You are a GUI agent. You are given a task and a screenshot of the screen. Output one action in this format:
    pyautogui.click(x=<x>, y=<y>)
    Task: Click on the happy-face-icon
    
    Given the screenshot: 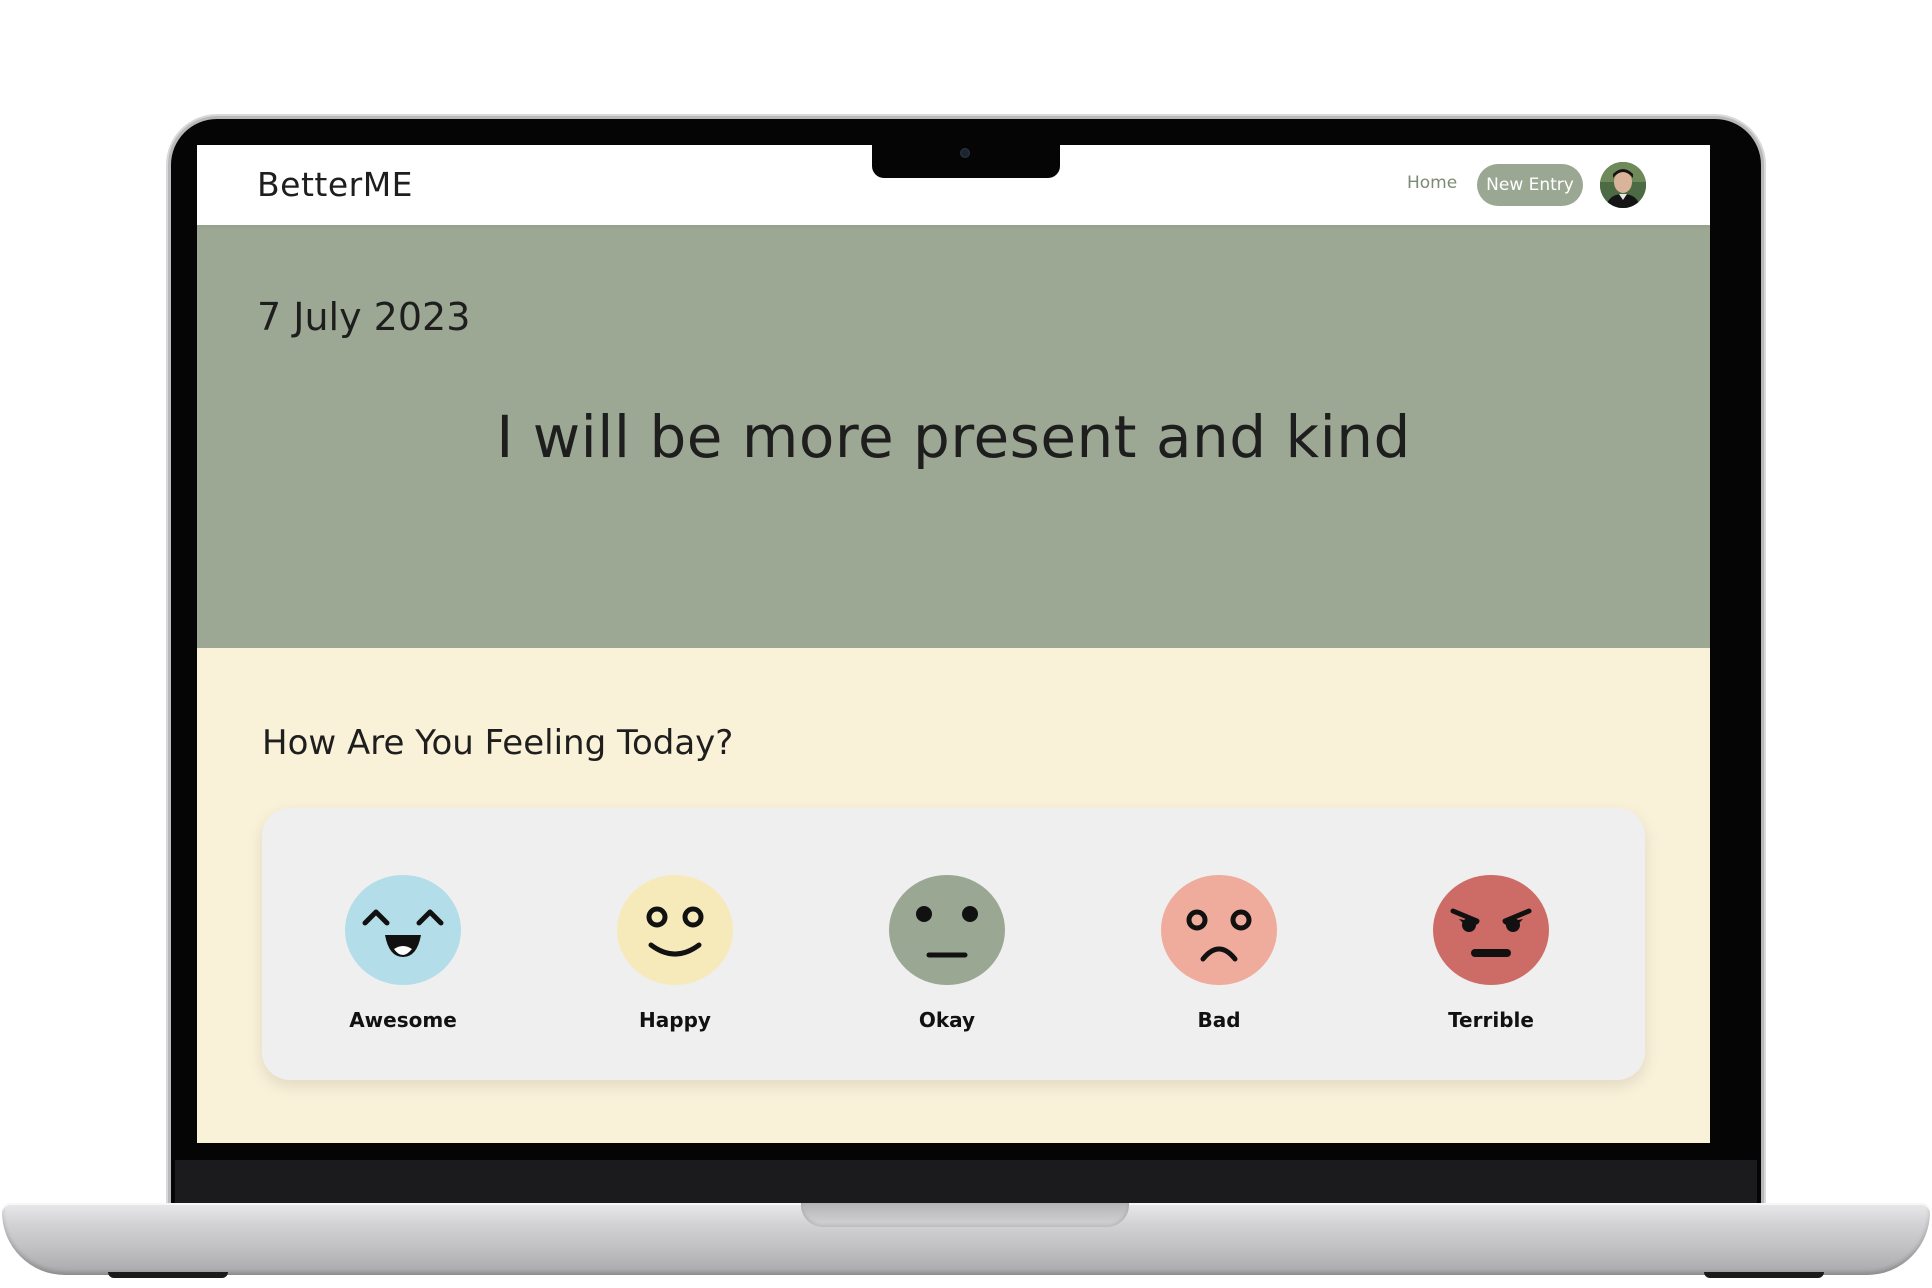 What is the action you would take?
    pyautogui.click(x=675, y=930)
    